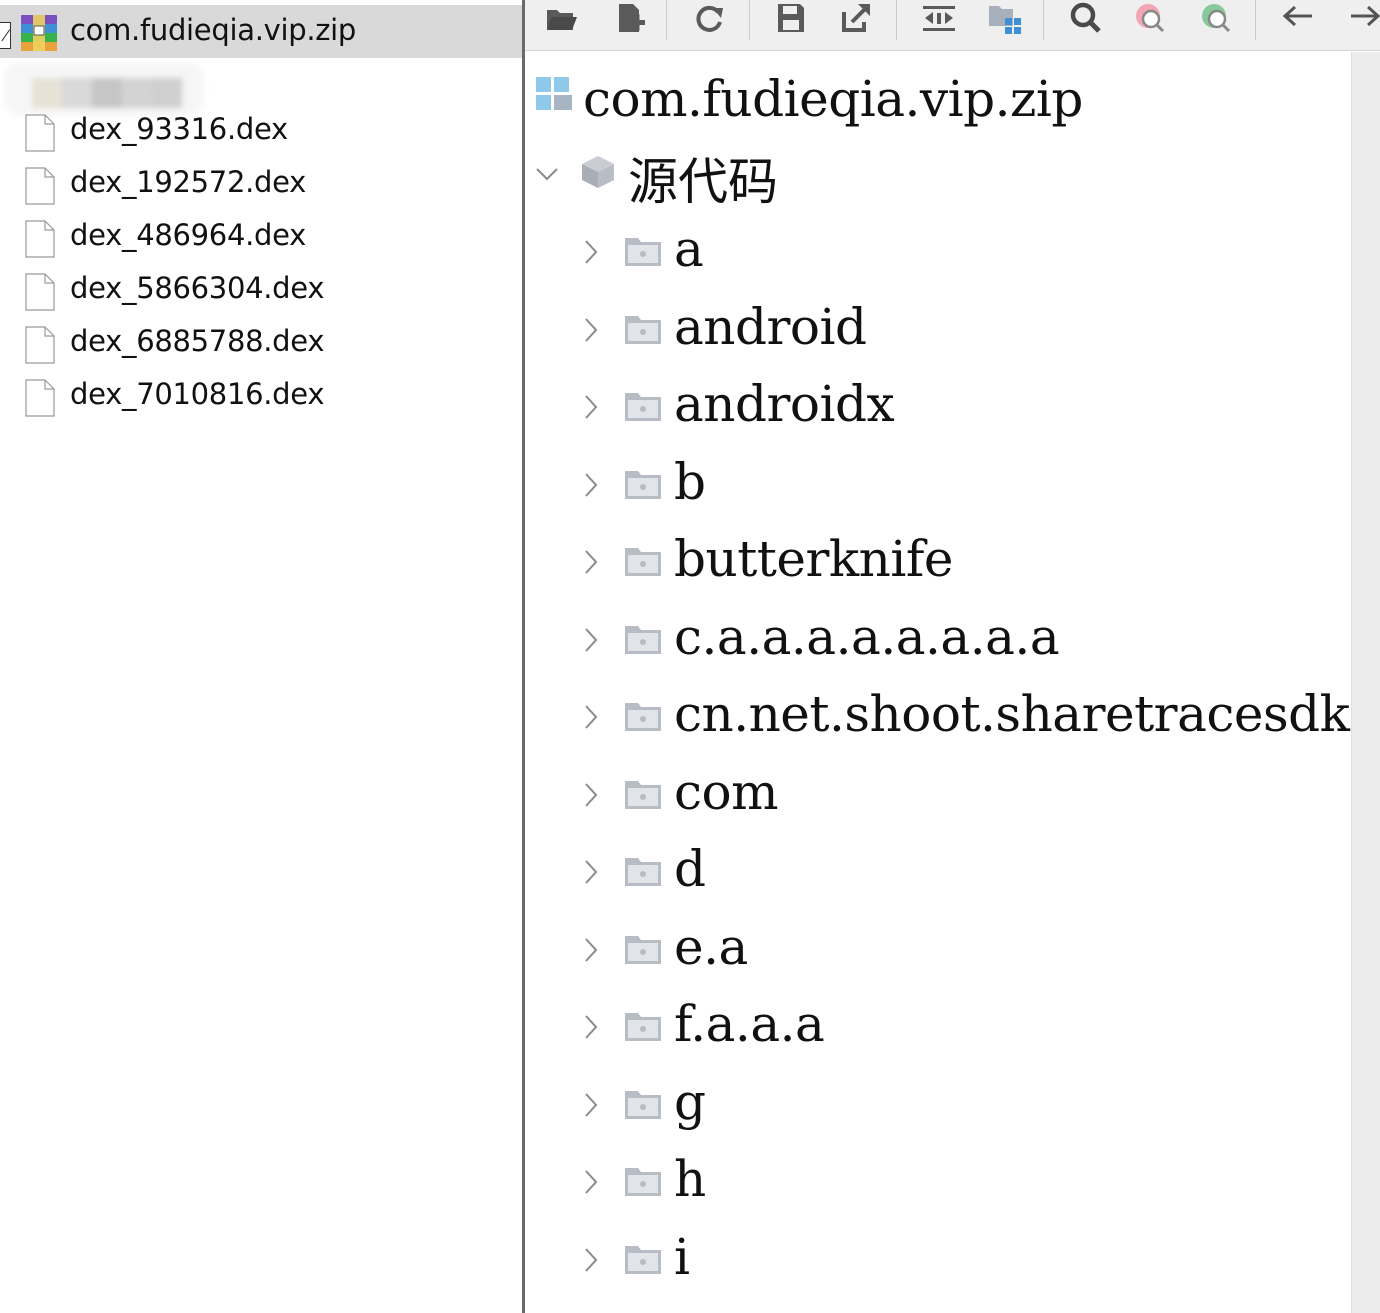 This screenshot has width=1380, height=1313. I want to click on tree-package-node: a, so click(937, 260).